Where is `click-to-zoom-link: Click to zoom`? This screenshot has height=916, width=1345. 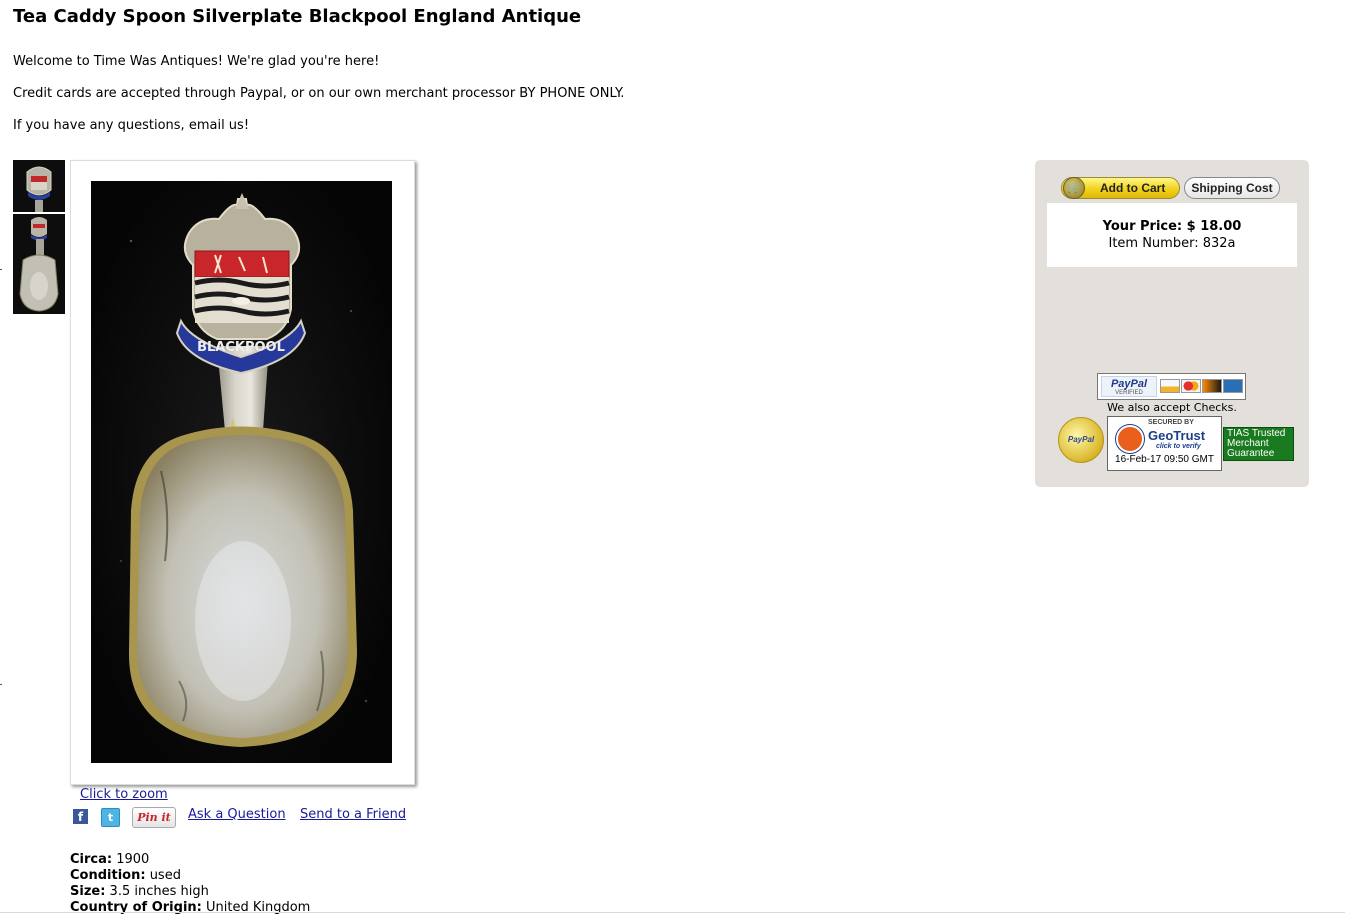 click-to-zoom-link: Click to zoom is located at coordinates (124, 794).